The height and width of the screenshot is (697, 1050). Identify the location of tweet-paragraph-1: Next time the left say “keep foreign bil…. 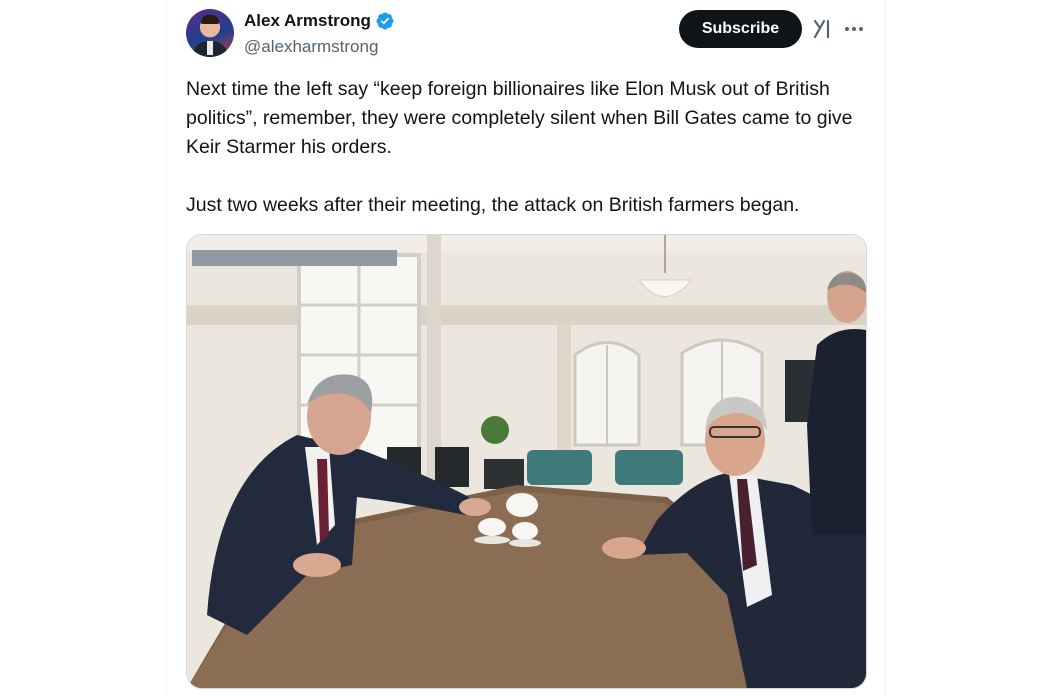
(519, 118).